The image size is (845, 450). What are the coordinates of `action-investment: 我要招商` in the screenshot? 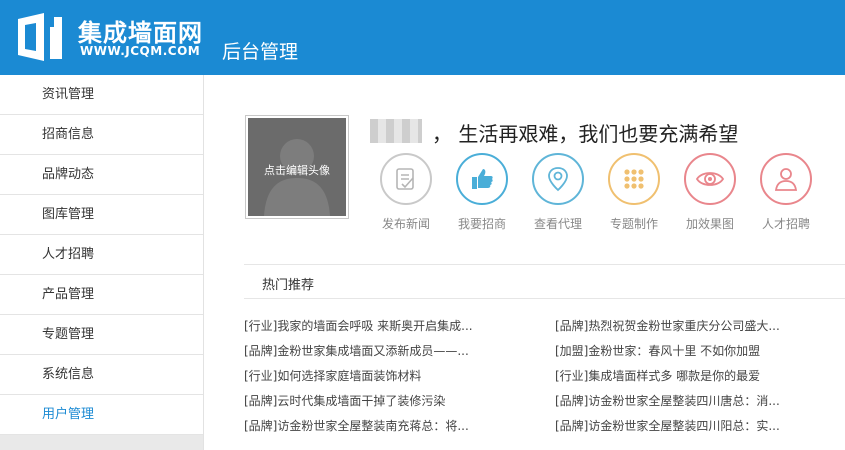 It's located at (482, 192).